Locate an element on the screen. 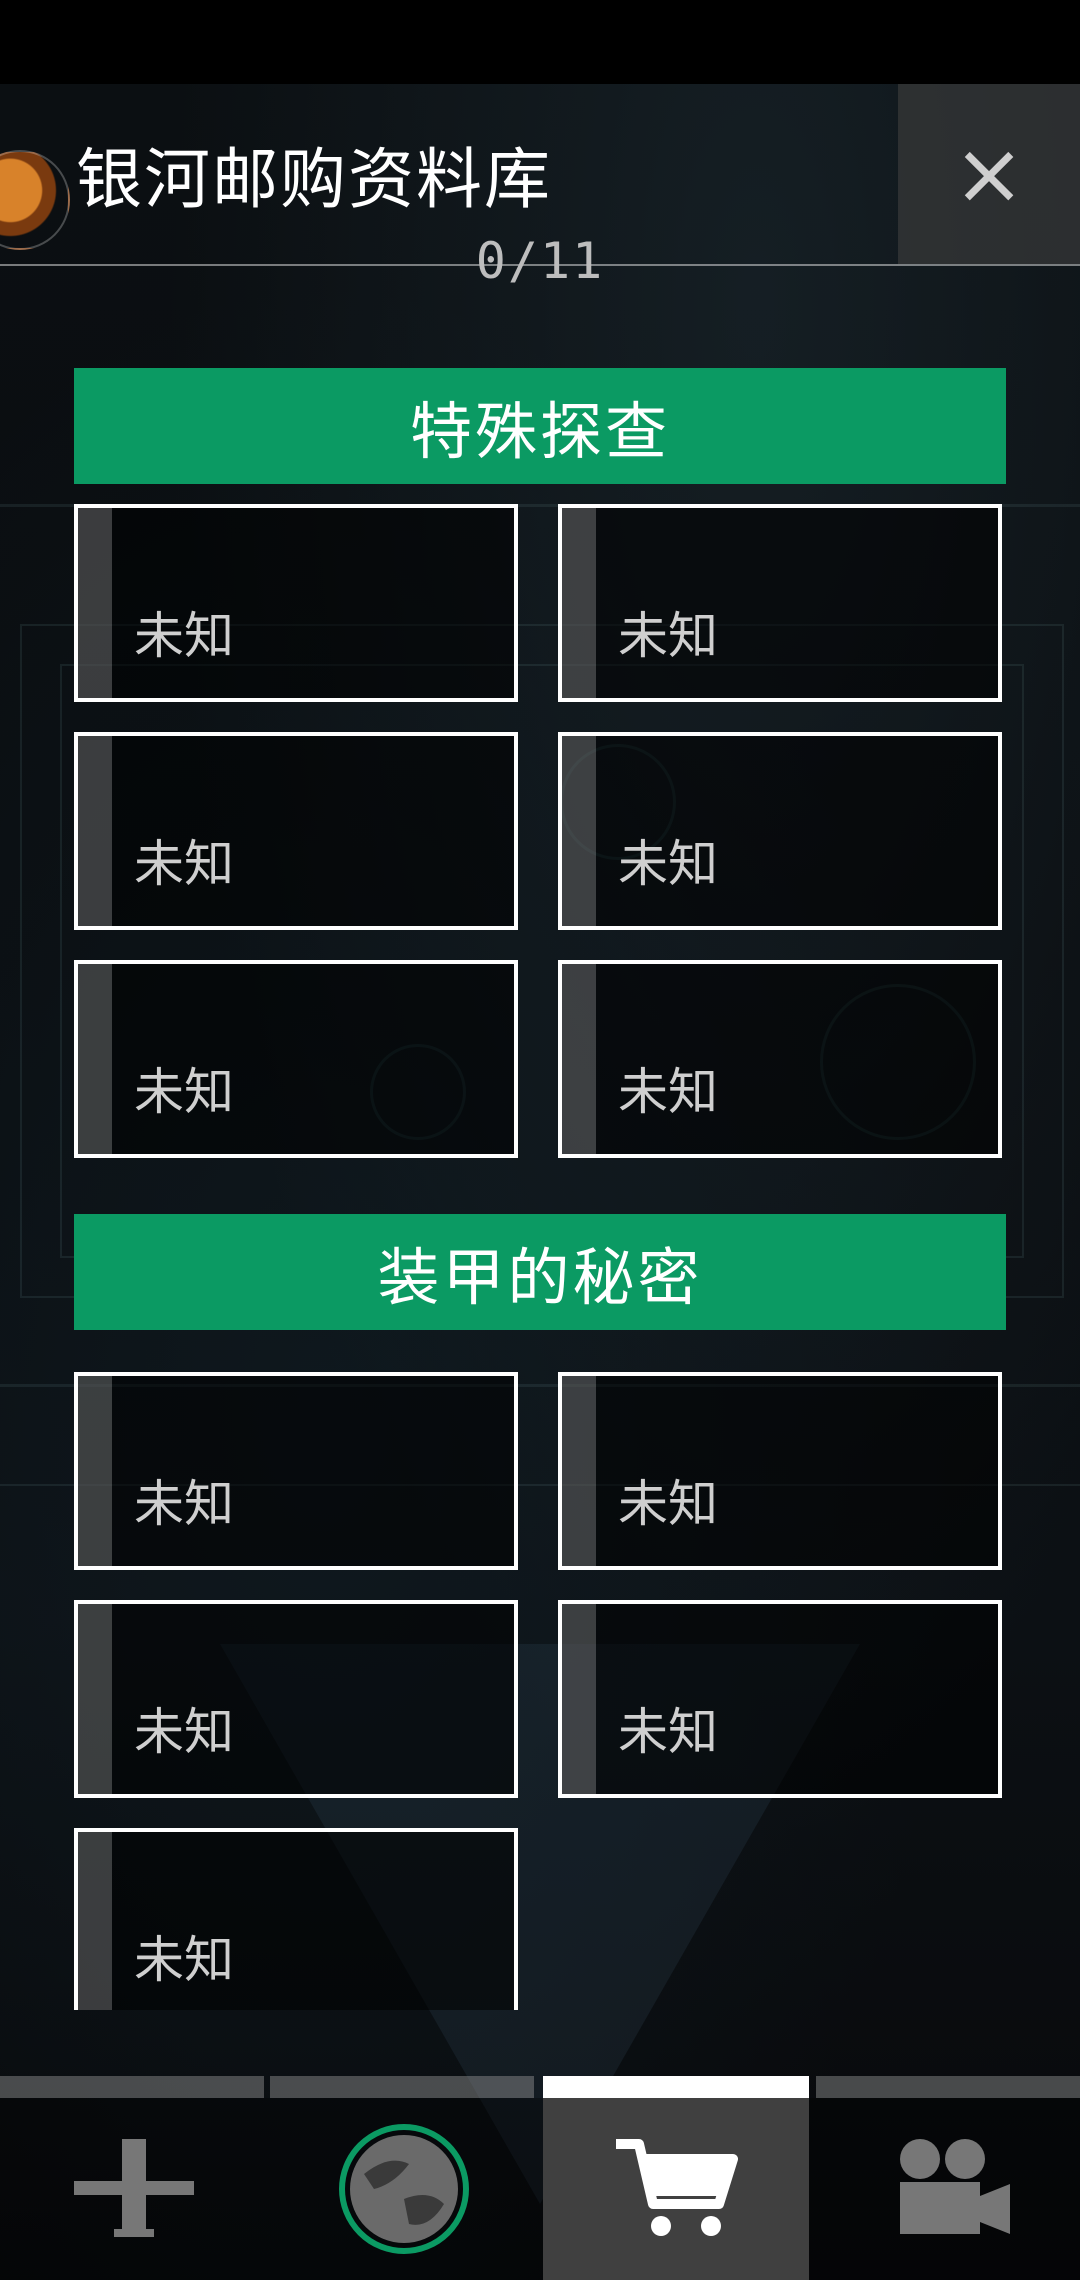  tab-indicator-active is located at coordinates (676, 2087).